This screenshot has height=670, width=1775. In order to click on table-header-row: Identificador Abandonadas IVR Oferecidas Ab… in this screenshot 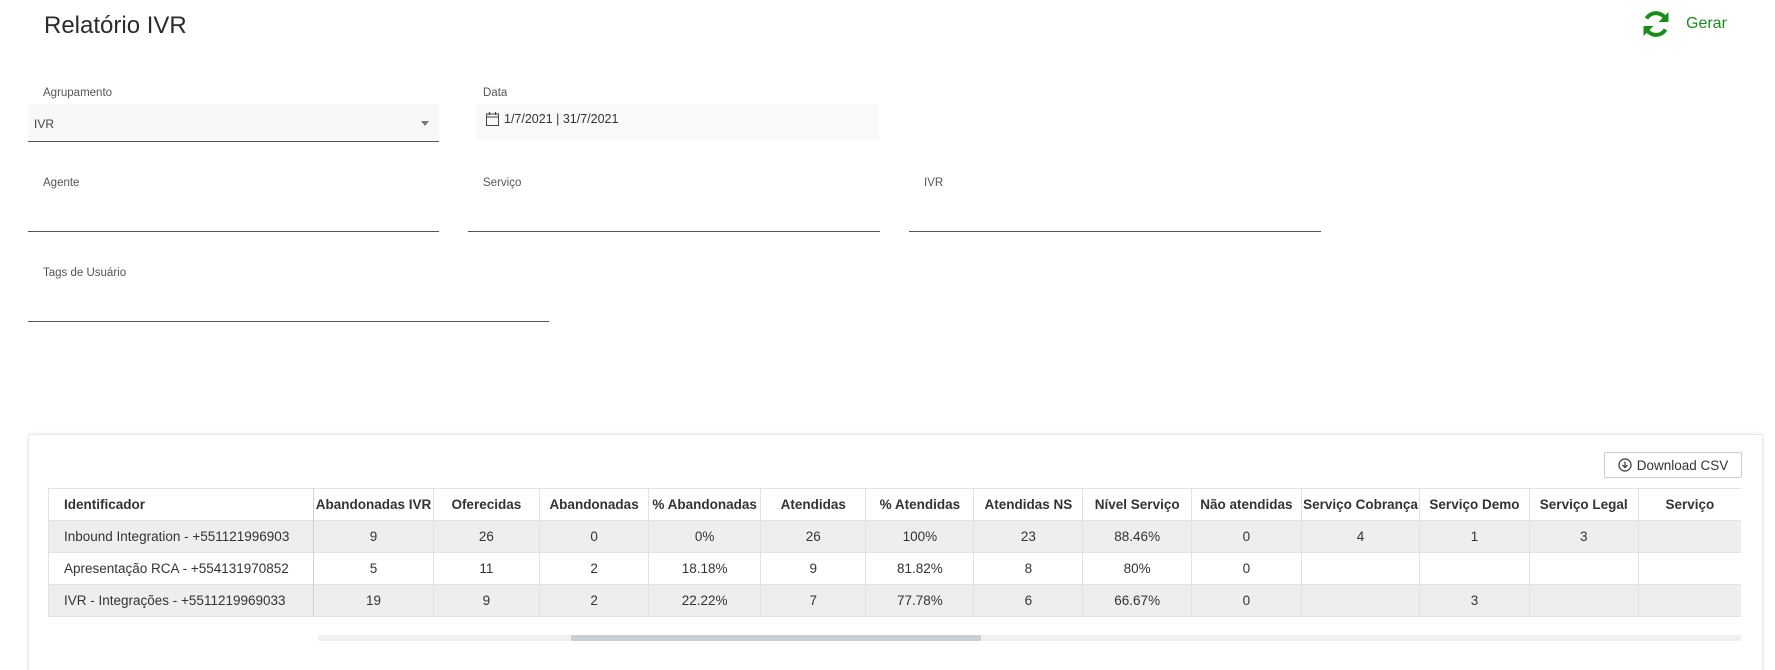, I will do `click(894, 504)`.